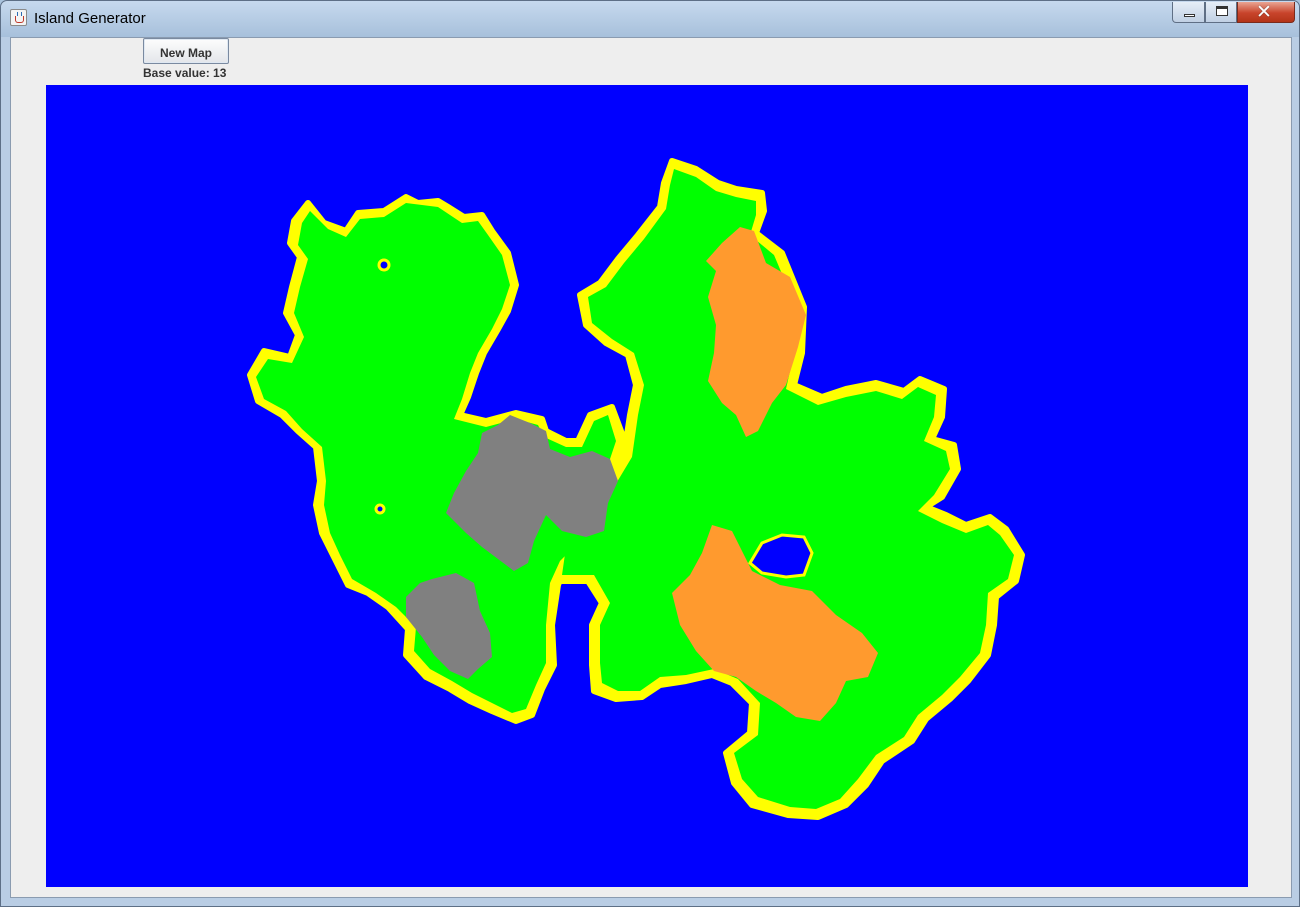  I want to click on minimize-icon, so click(1189, 15).